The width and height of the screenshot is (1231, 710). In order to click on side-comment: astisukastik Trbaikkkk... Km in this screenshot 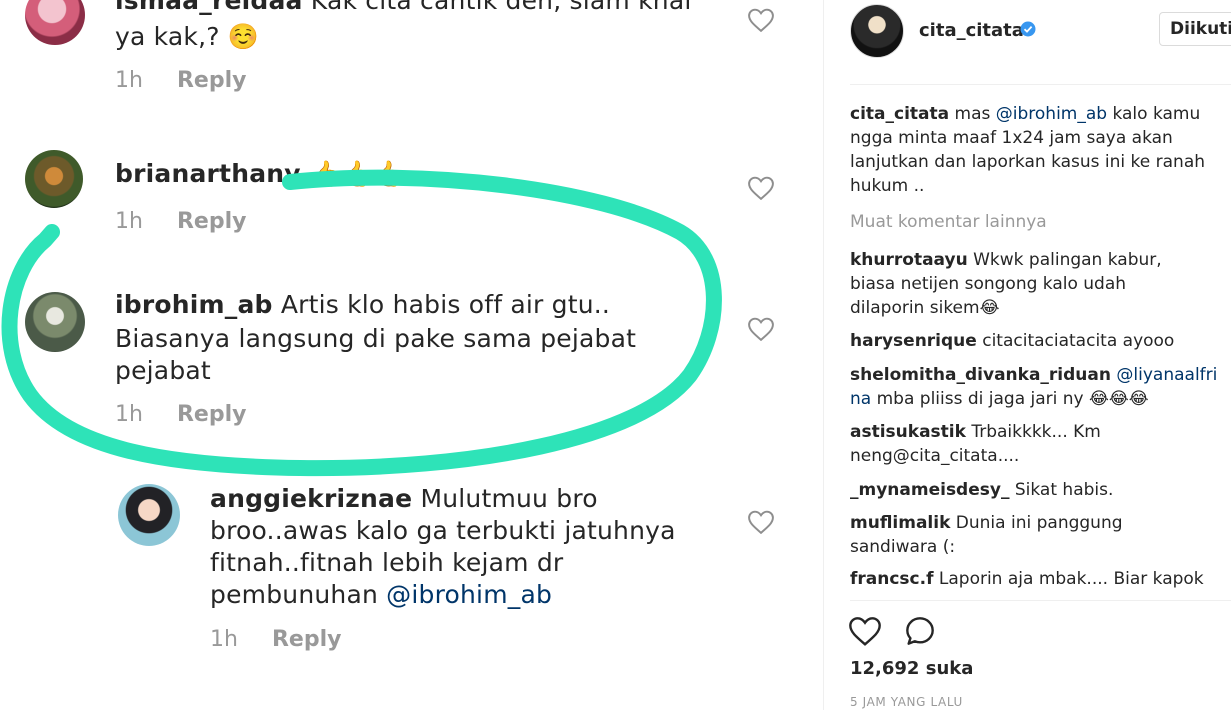, I will do `click(1035, 432)`.